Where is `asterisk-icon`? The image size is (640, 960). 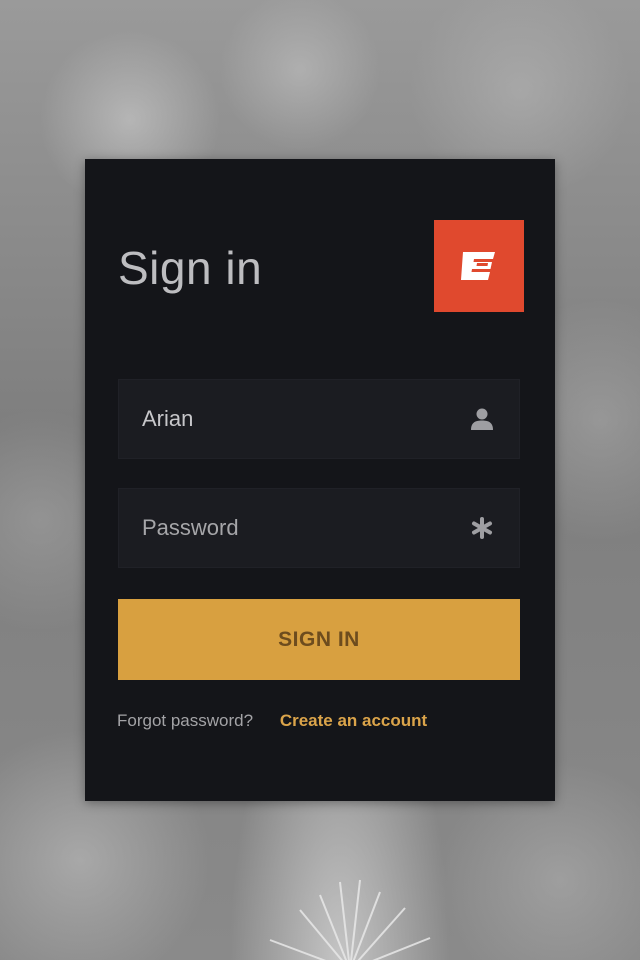 asterisk-icon is located at coordinates (482, 528).